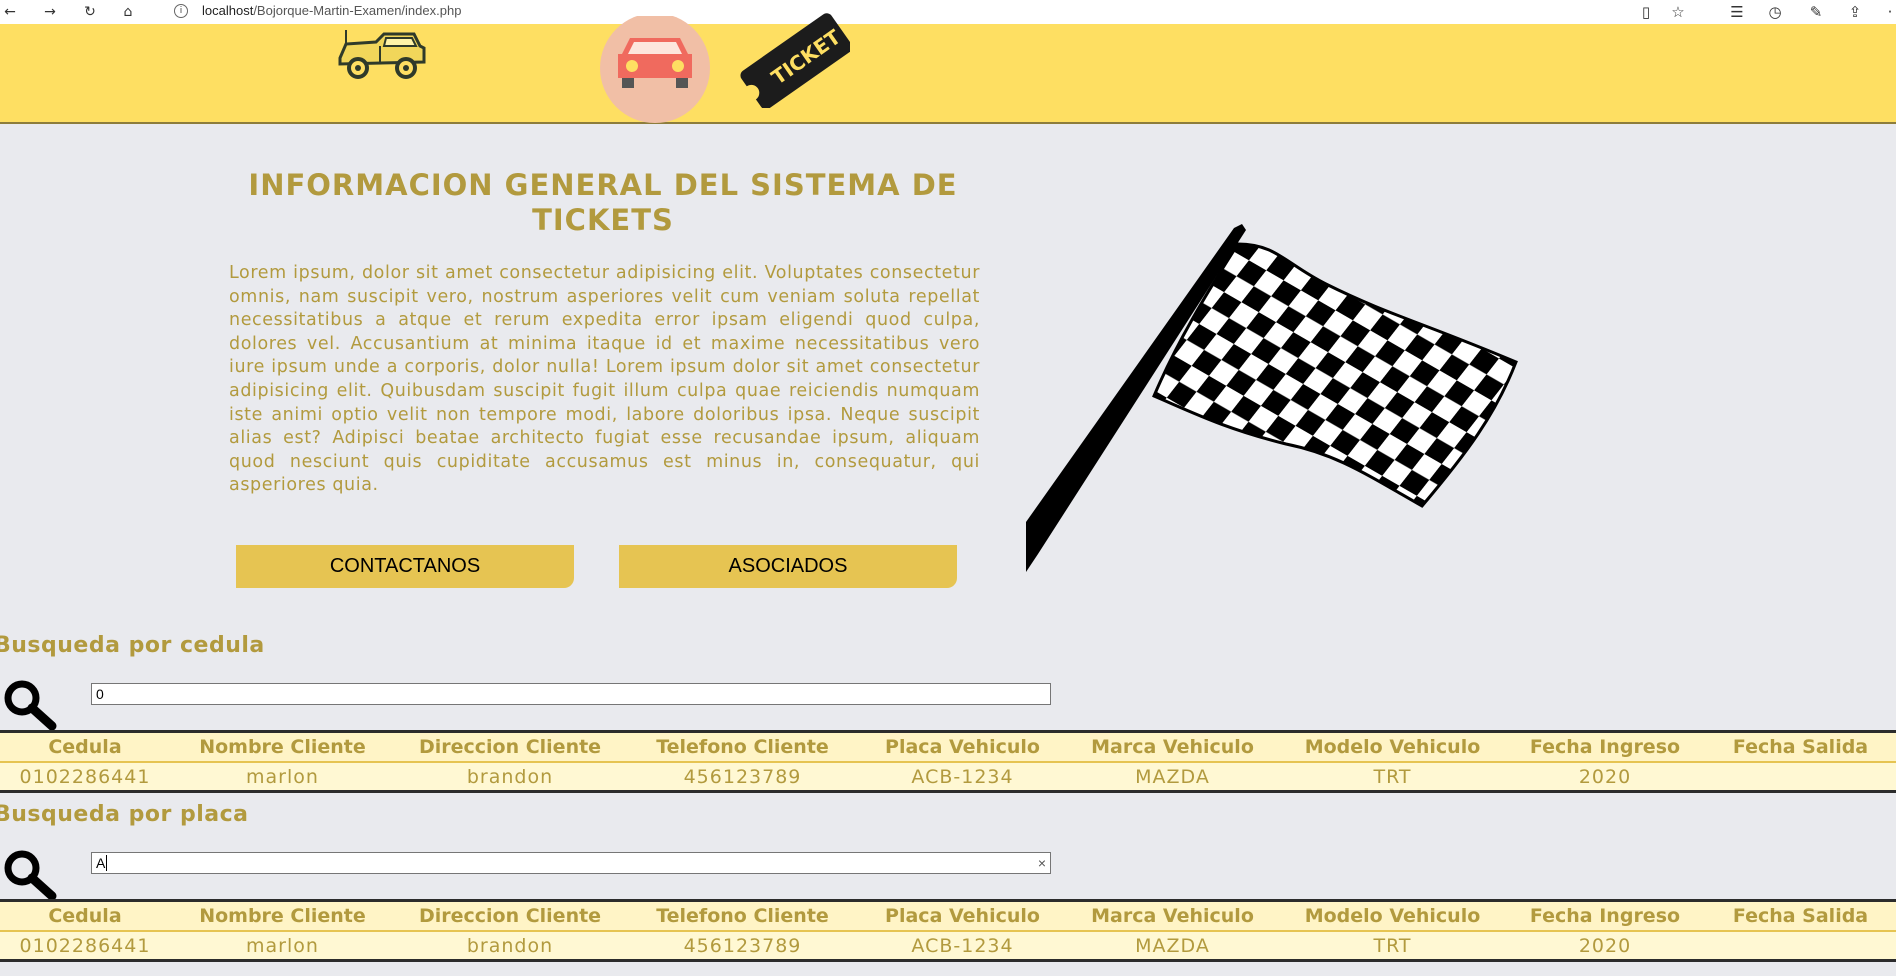 The image size is (1896, 976). What do you see at coordinates (1888, 12) in the screenshot?
I see `more-icon: ·` at bounding box center [1888, 12].